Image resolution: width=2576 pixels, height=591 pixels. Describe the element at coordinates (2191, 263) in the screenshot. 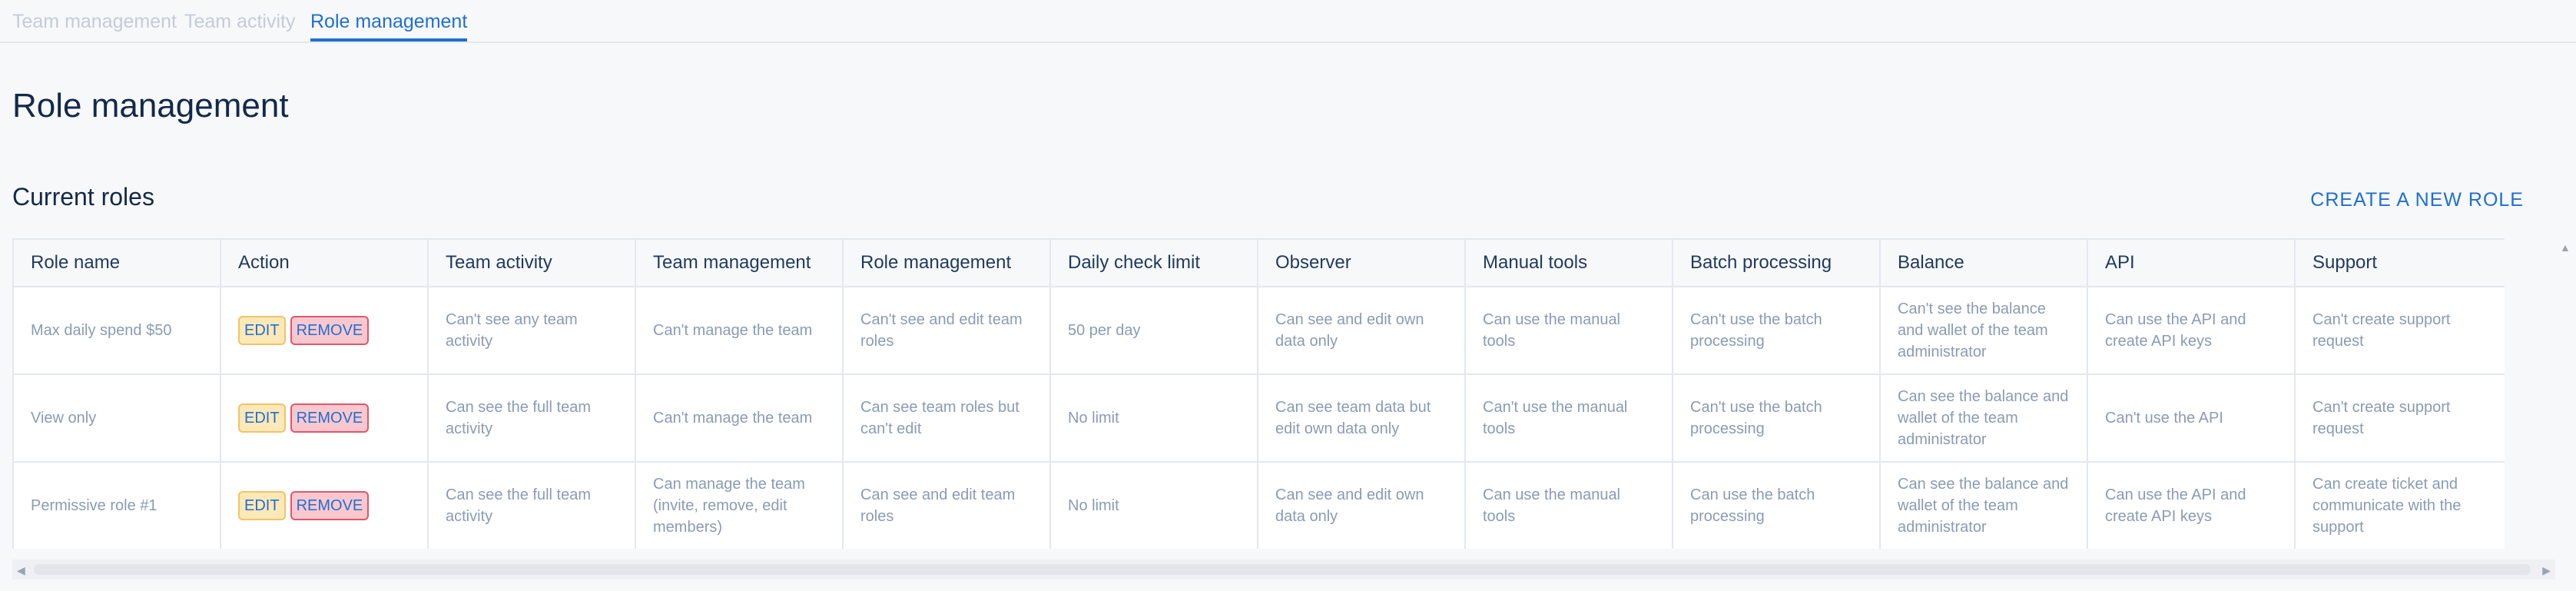

I see `column-header: API` at that location.